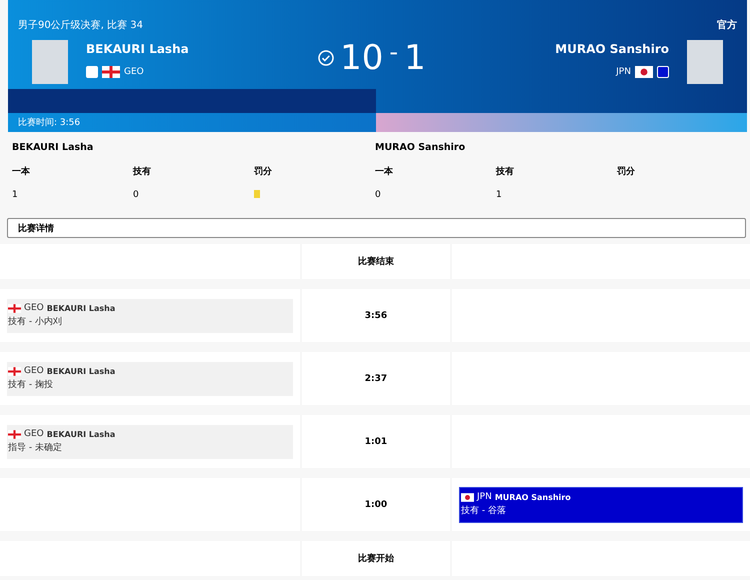 The height and width of the screenshot is (580, 750). Describe the element at coordinates (376, 261) in the screenshot. I see `event-time: 比赛结束` at that location.